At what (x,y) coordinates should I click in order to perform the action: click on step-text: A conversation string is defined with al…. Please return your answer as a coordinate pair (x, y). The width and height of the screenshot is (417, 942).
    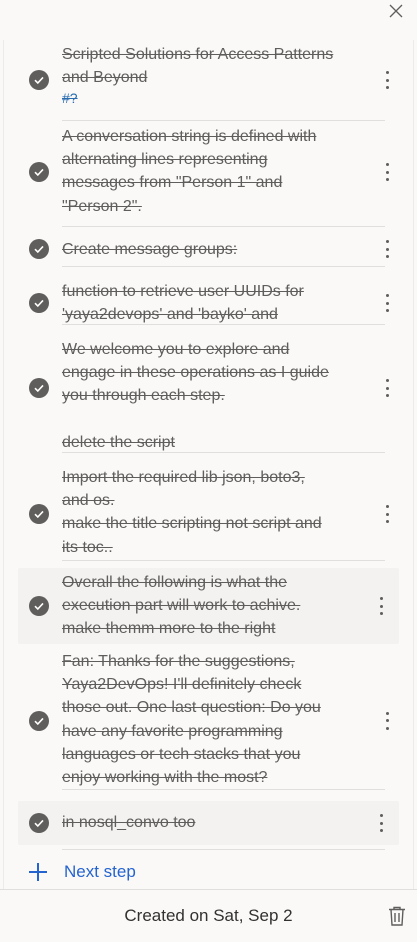
    Looking at the image, I should click on (223, 171).